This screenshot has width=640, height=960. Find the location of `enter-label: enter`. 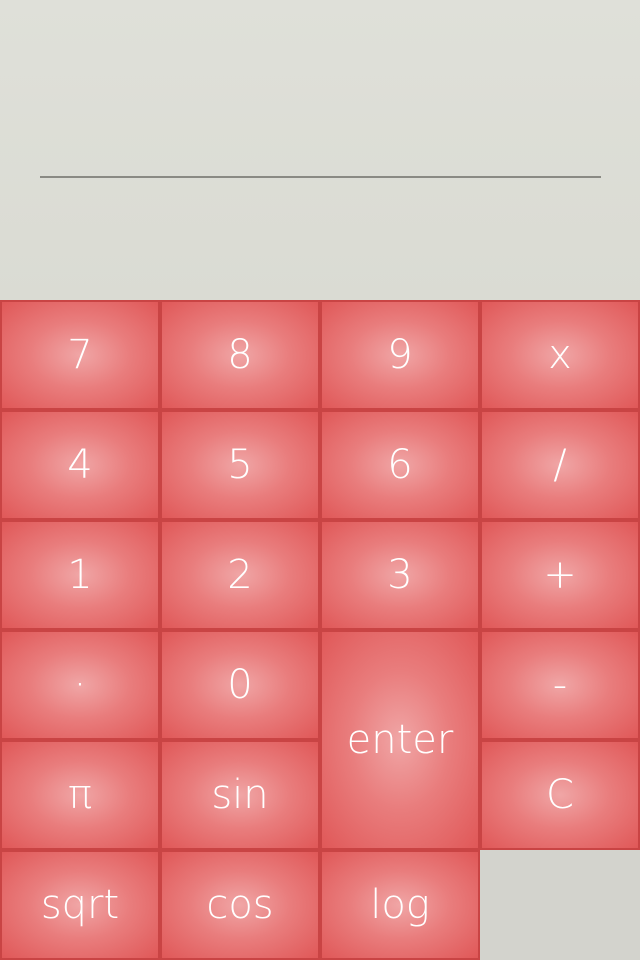

enter-label: enter is located at coordinates (400, 740).